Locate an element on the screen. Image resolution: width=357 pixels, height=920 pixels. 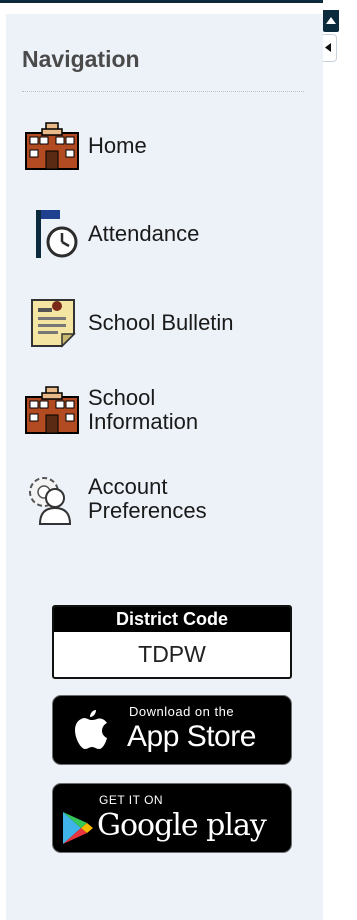
google-play-badge: GET IT ON Google play is located at coordinates (172, 818).